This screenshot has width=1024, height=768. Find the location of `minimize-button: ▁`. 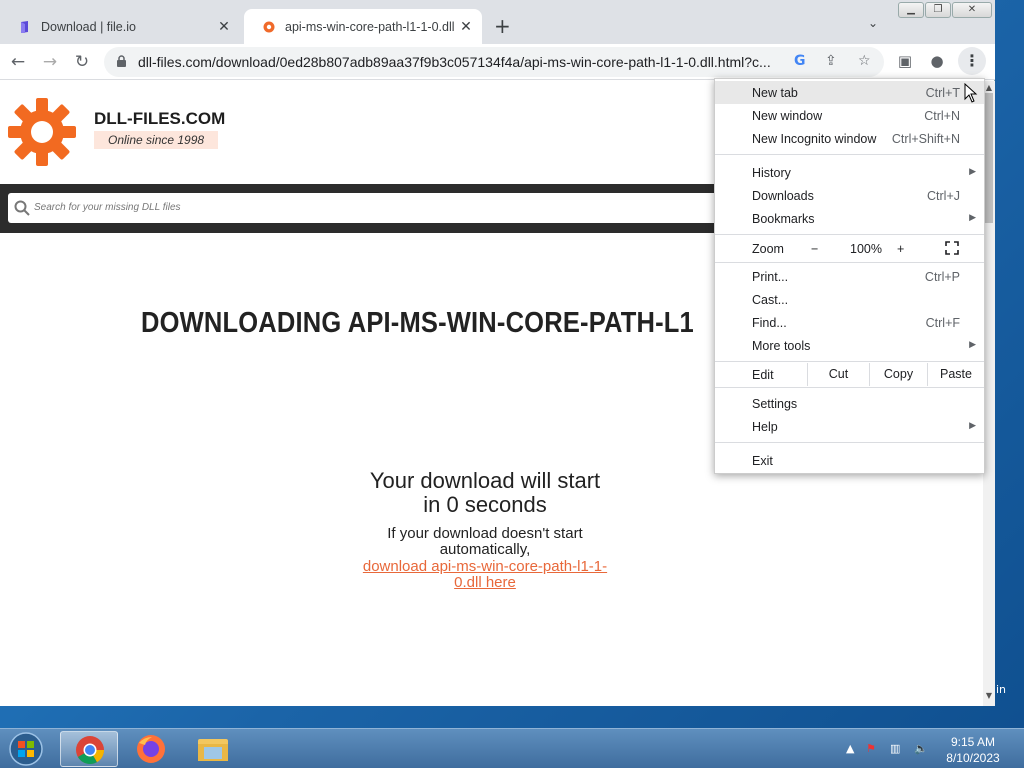

minimize-button: ▁ is located at coordinates (911, 10).